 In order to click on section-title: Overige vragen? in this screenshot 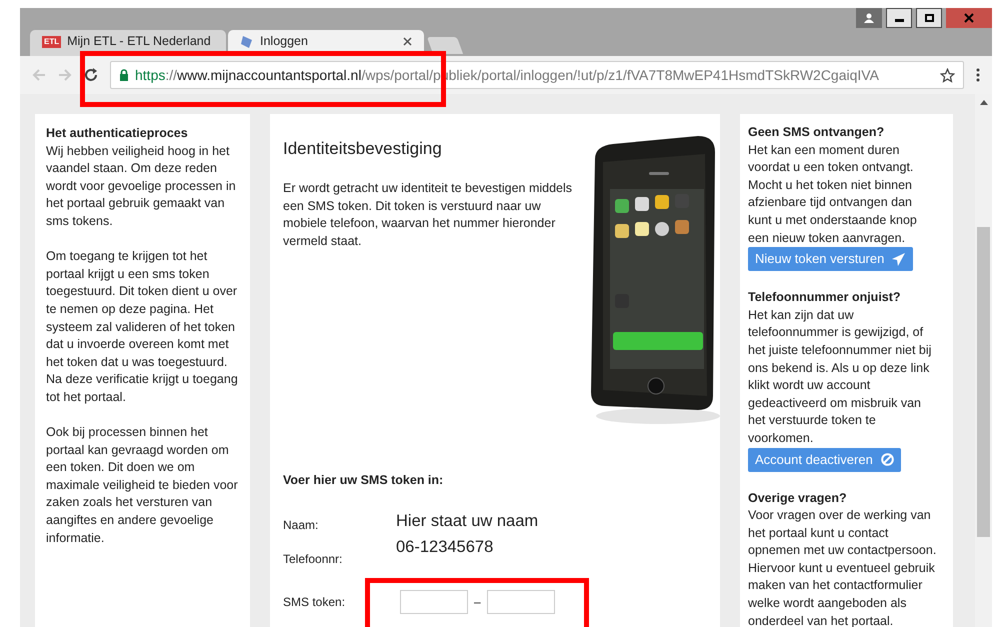, I will do `click(798, 498)`.